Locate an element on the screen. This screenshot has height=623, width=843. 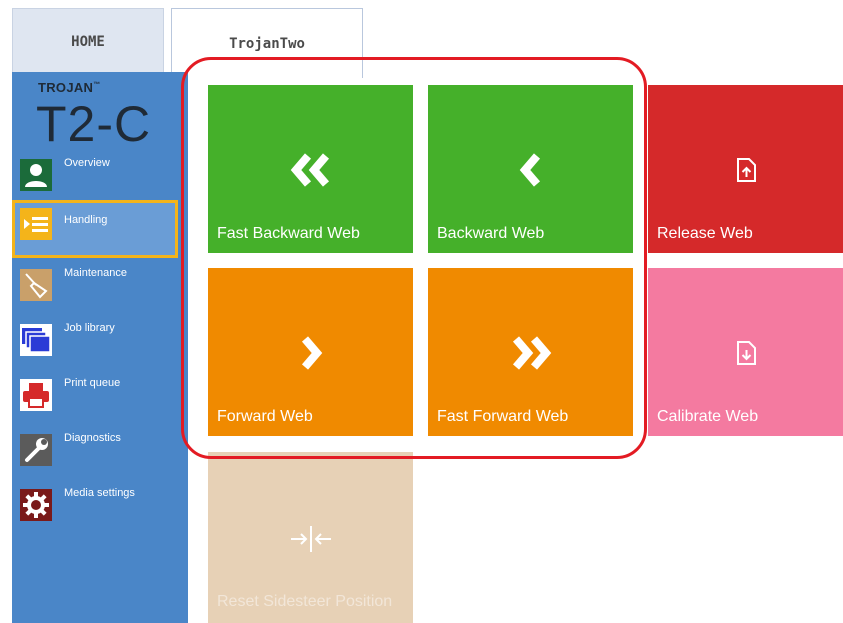
sidebar-item-handling: Handling is located at coordinates (95, 229).